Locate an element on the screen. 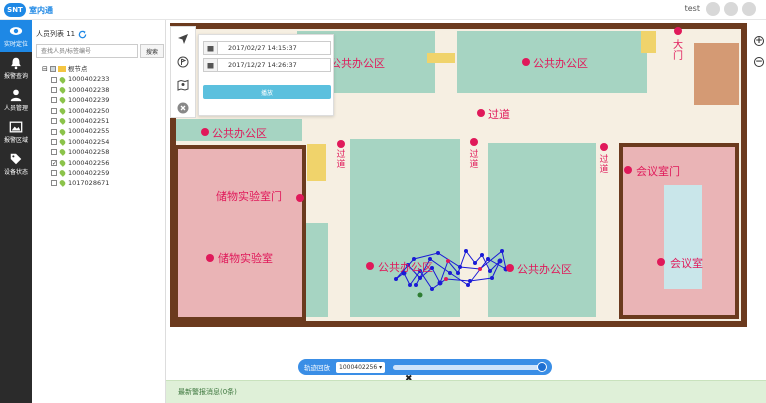 This screenshot has width=766, height=403. map-label-office-left: 公共办公区 is located at coordinates (239, 133).